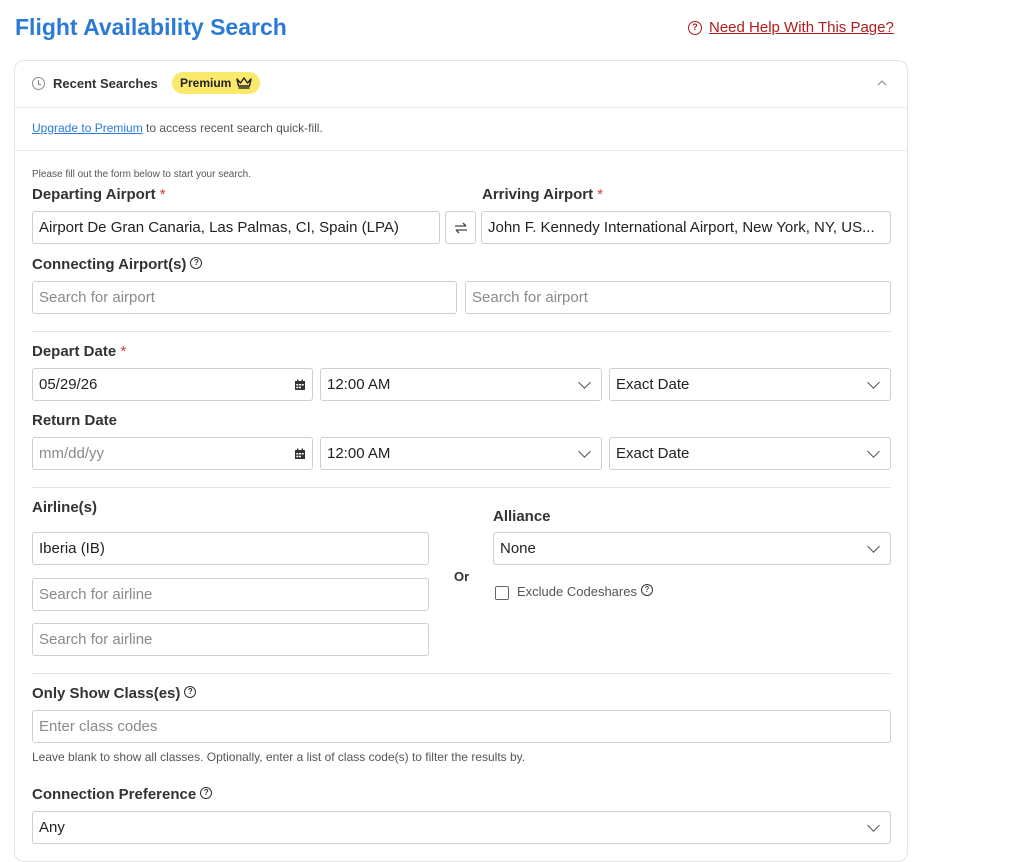 Image resolution: width=1024 pixels, height=862 pixels. I want to click on classes-label-text: Only Show Class(es), so click(106, 693).